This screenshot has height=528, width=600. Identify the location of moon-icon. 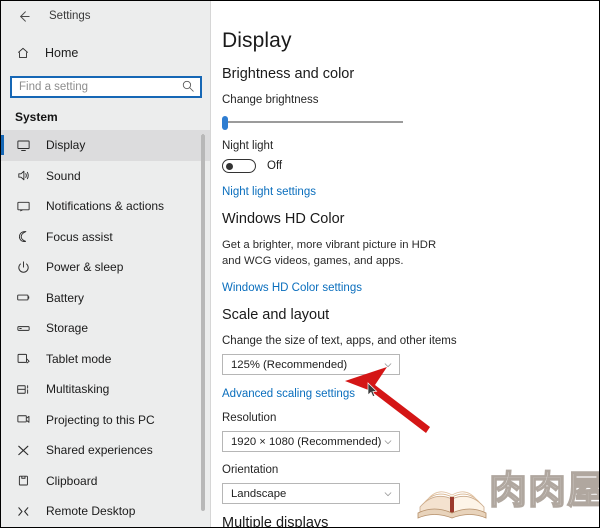
(23, 236).